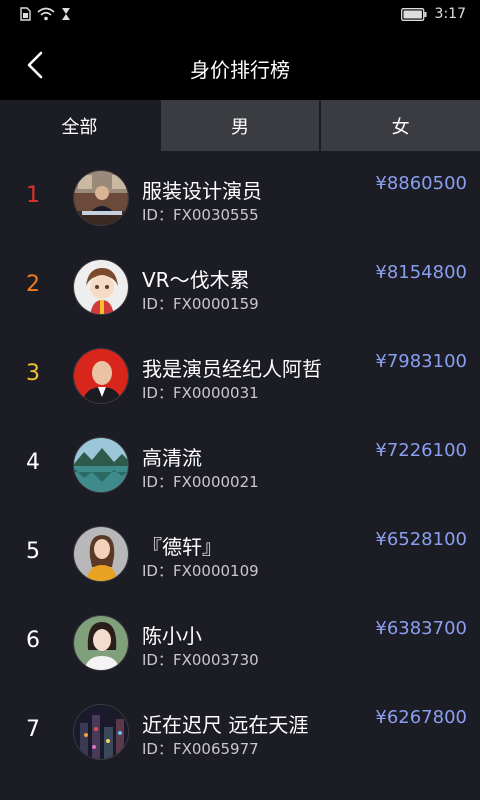  I want to click on rank-number: 2, so click(33, 284).